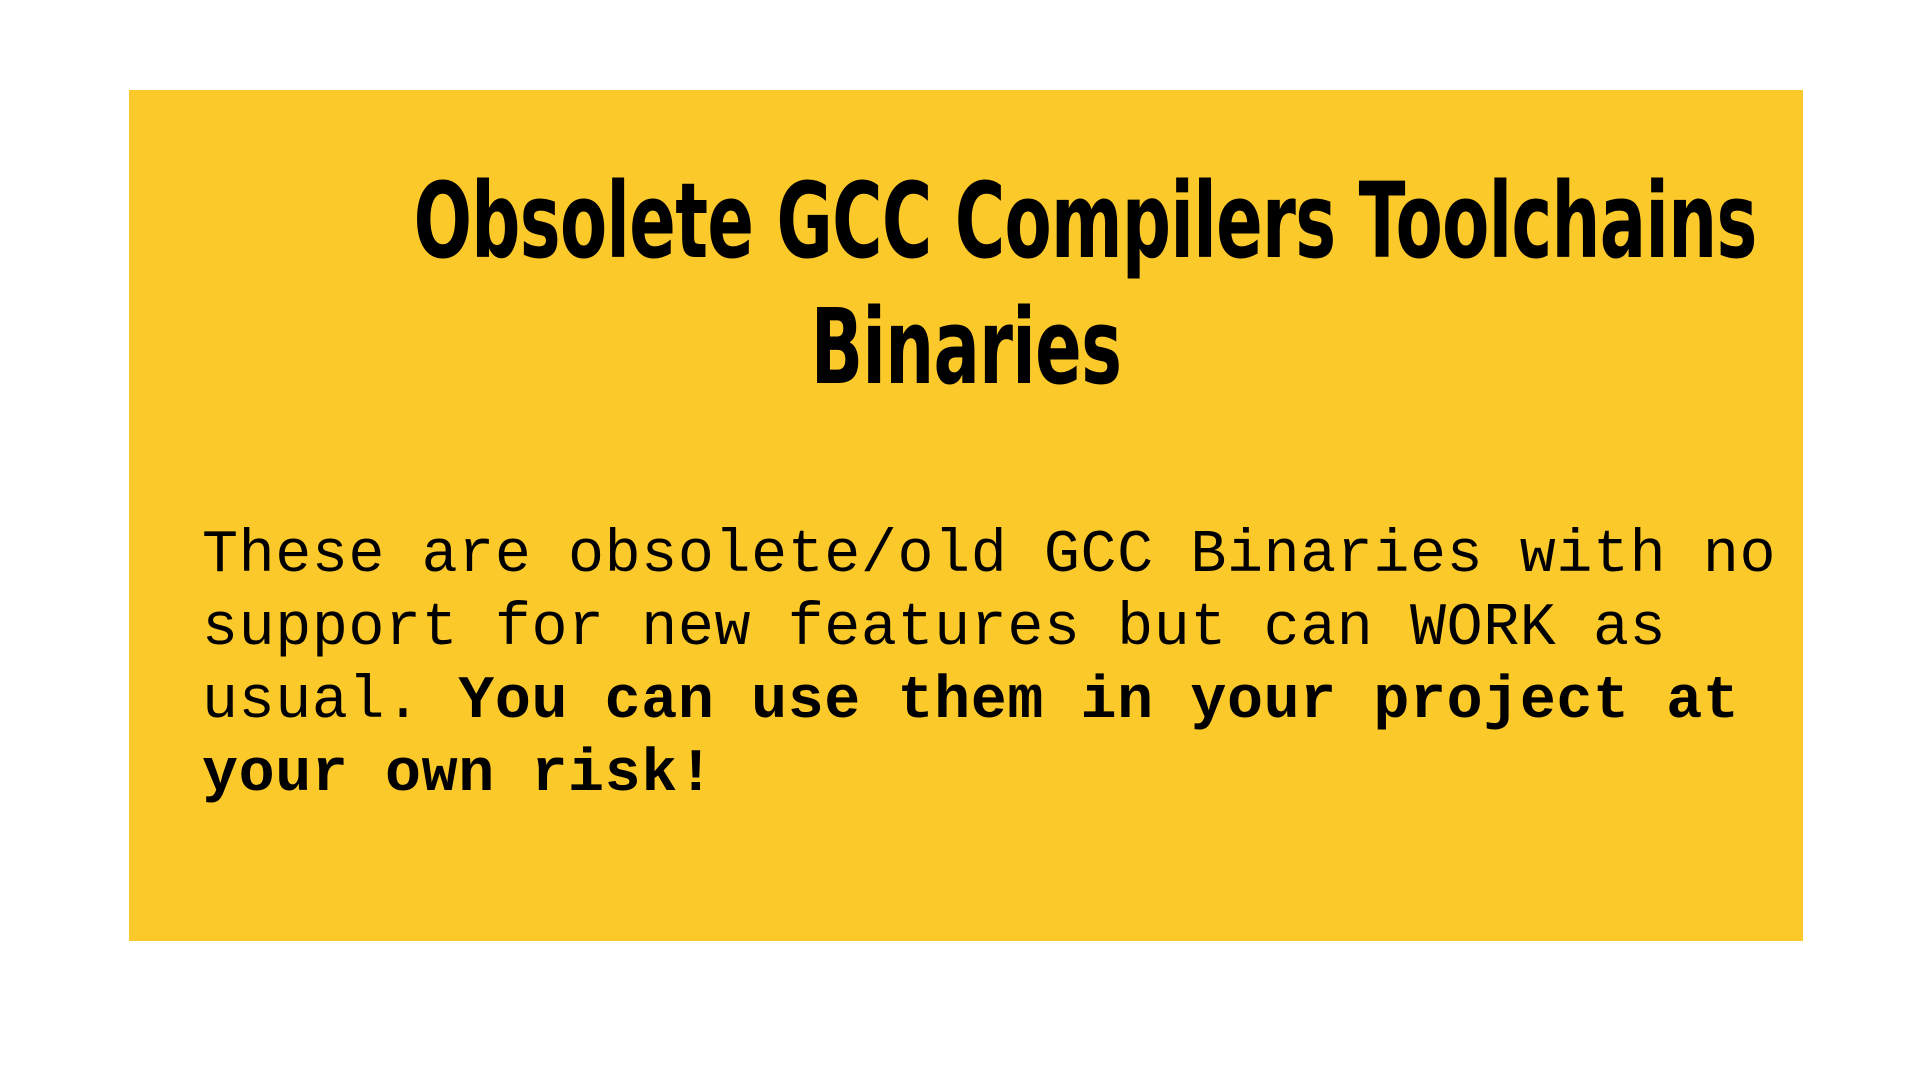 This screenshot has height=1080, width=1920. I want to click on banner-title-line-1: Obsolete GCC Compilers Toolchains, so click(1085, 221).